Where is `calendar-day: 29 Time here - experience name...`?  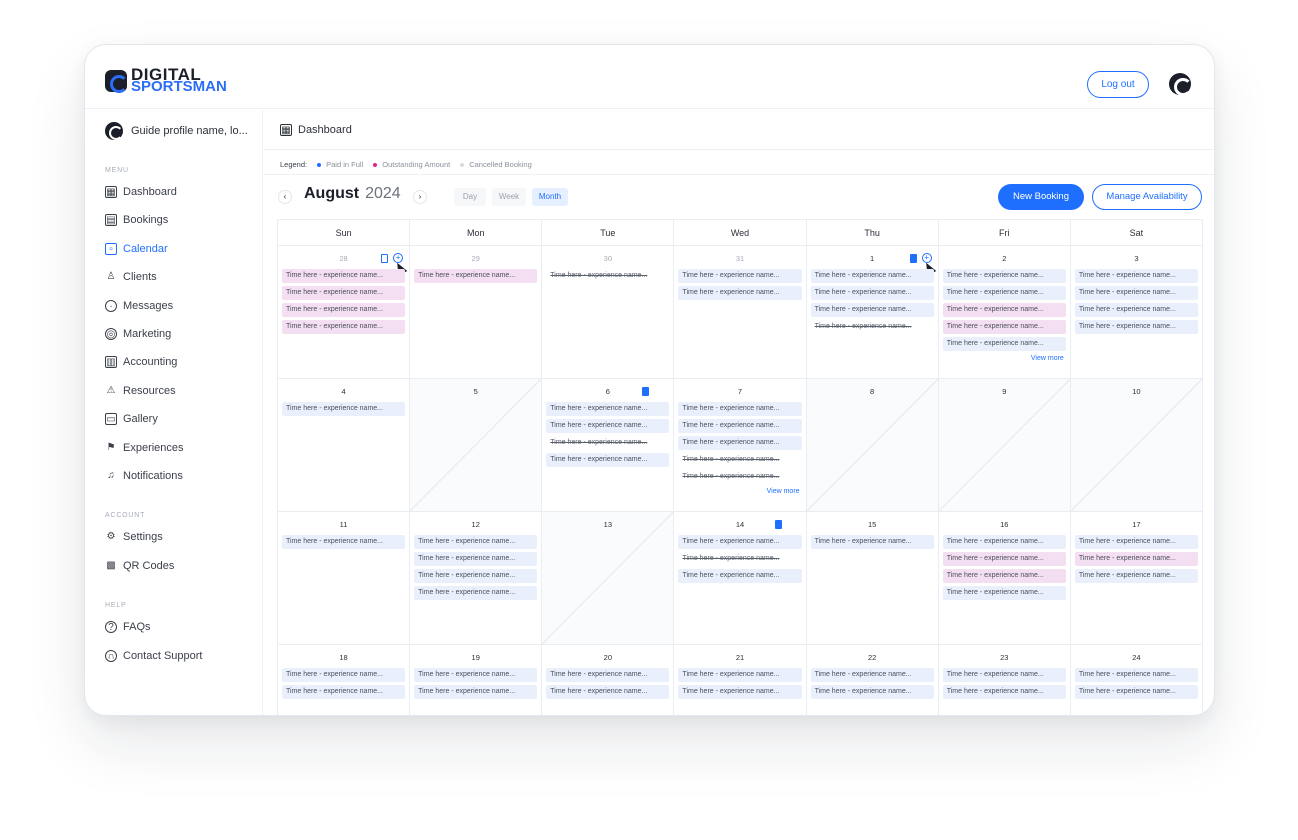 calendar-day: 29 Time here - experience name... is located at coordinates (476, 312).